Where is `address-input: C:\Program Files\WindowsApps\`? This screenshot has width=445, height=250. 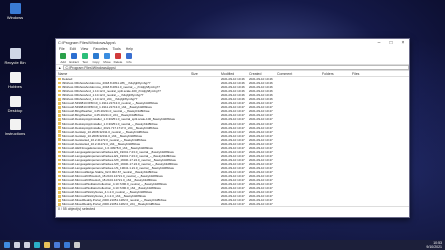 address-input: C:\Program Files\WindowsApps\ is located at coordinates (236, 67).